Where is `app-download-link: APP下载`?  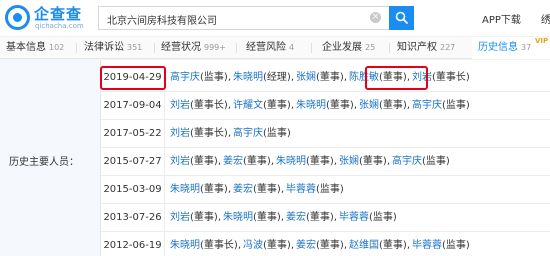 app-download-link: APP下载 is located at coordinates (501, 18).